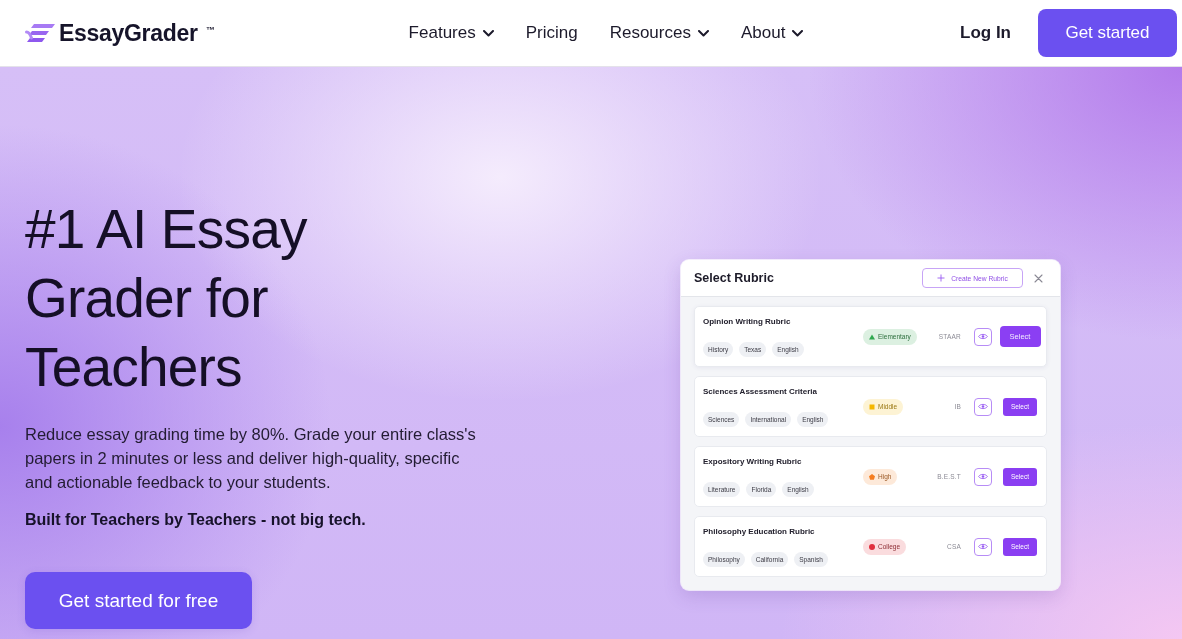 The width and height of the screenshot is (1182, 639). I want to click on rubric-title: Opinion Writing Rubric, so click(747, 321).